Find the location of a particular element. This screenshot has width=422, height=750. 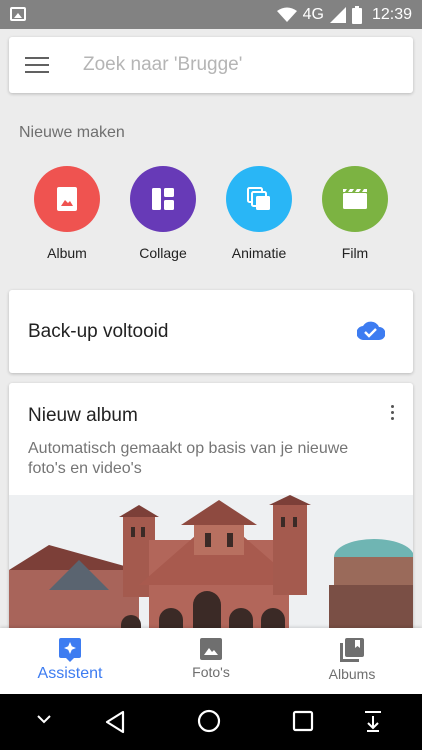

home-icon is located at coordinates (209, 721).